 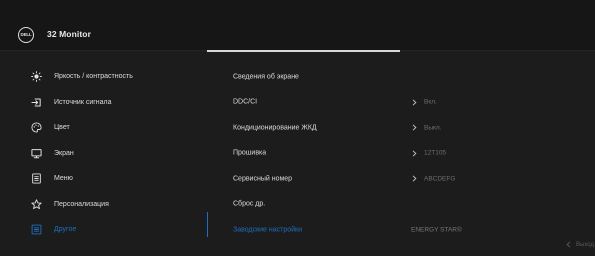 What do you see at coordinates (102, 230) in the screenshot?
I see `menu-item-other: Другое` at bounding box center [102, 230].